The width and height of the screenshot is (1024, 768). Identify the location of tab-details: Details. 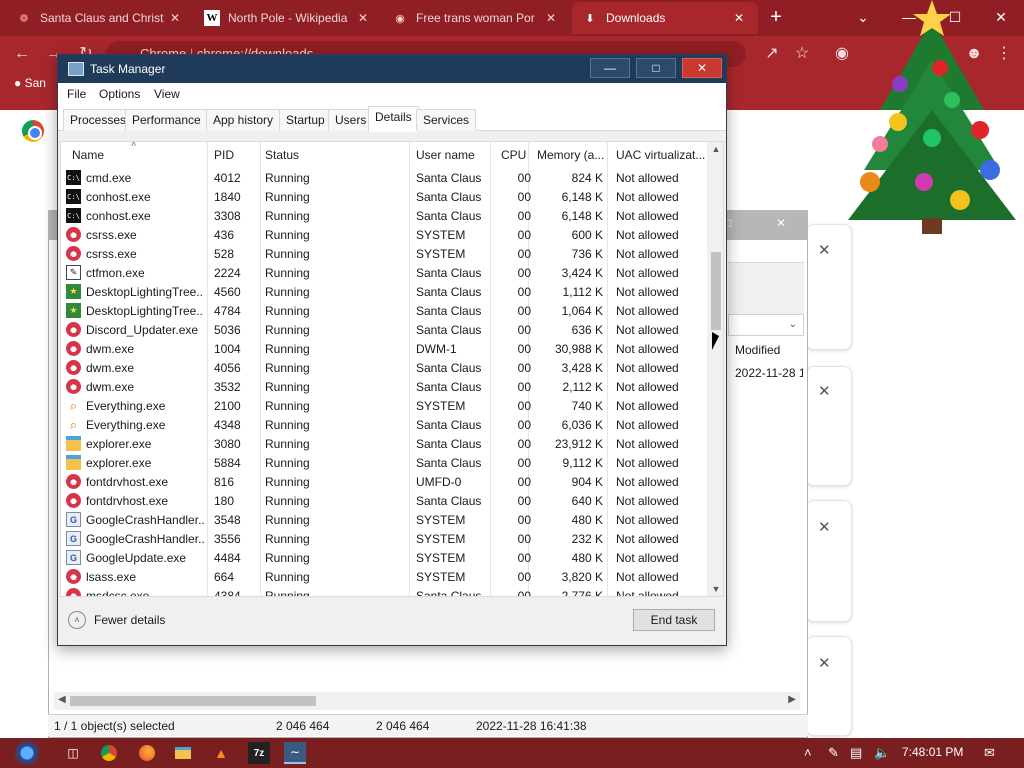
(393, 119).